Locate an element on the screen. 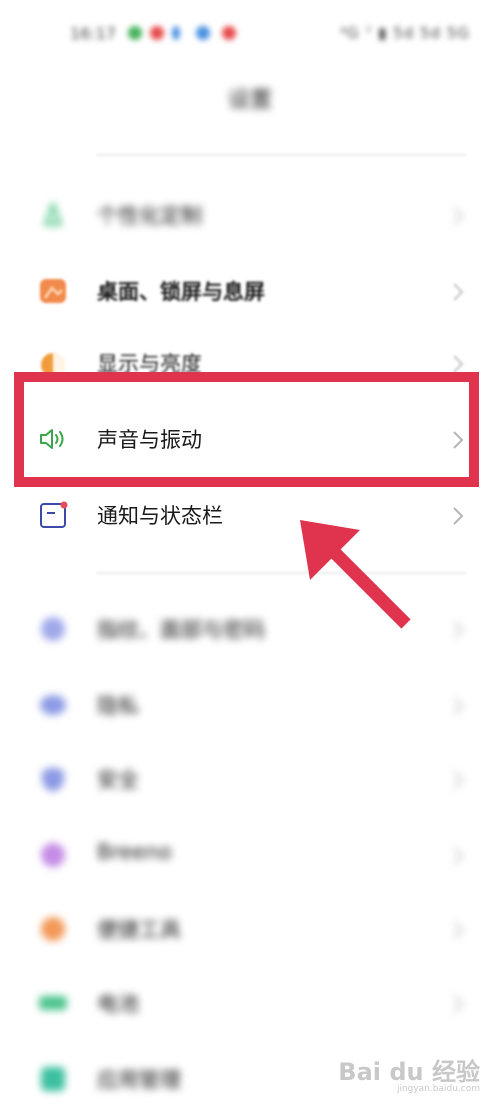  settings-item-label: Breeno is located at coordinates (134, 852).